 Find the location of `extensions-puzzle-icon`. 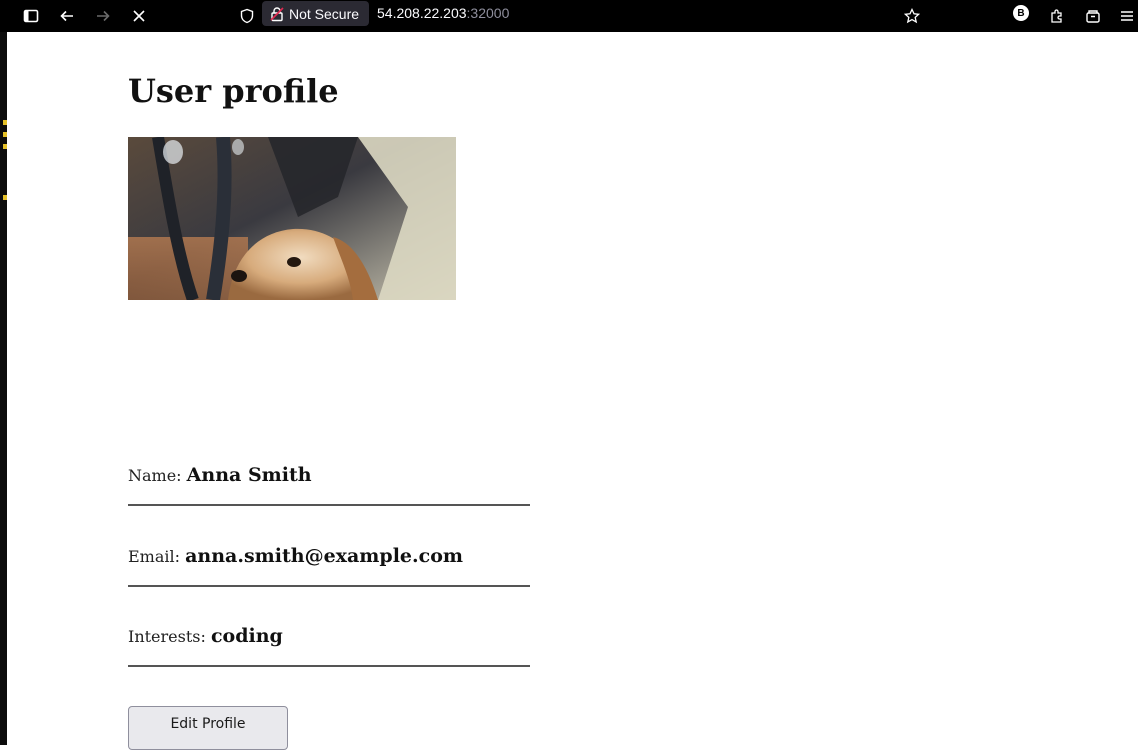

extensions-puzzle-icon is located at coordinates (1057, 16).